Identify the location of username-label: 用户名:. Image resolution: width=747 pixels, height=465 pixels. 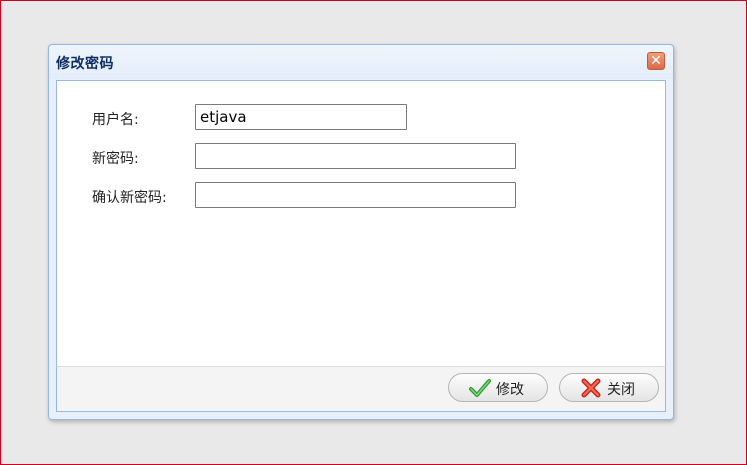
(115, 120).